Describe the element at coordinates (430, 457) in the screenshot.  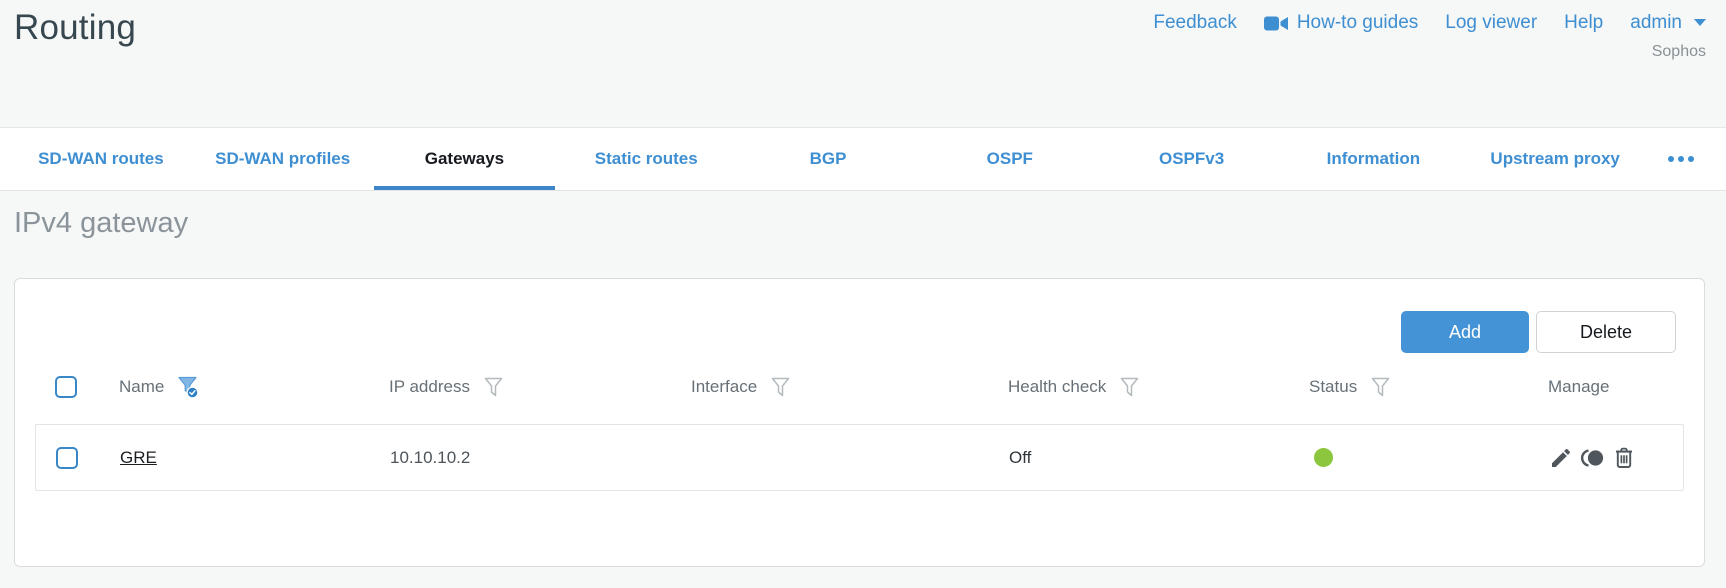
I see `gateway-ip-address: 10.10.10.2` at that location.